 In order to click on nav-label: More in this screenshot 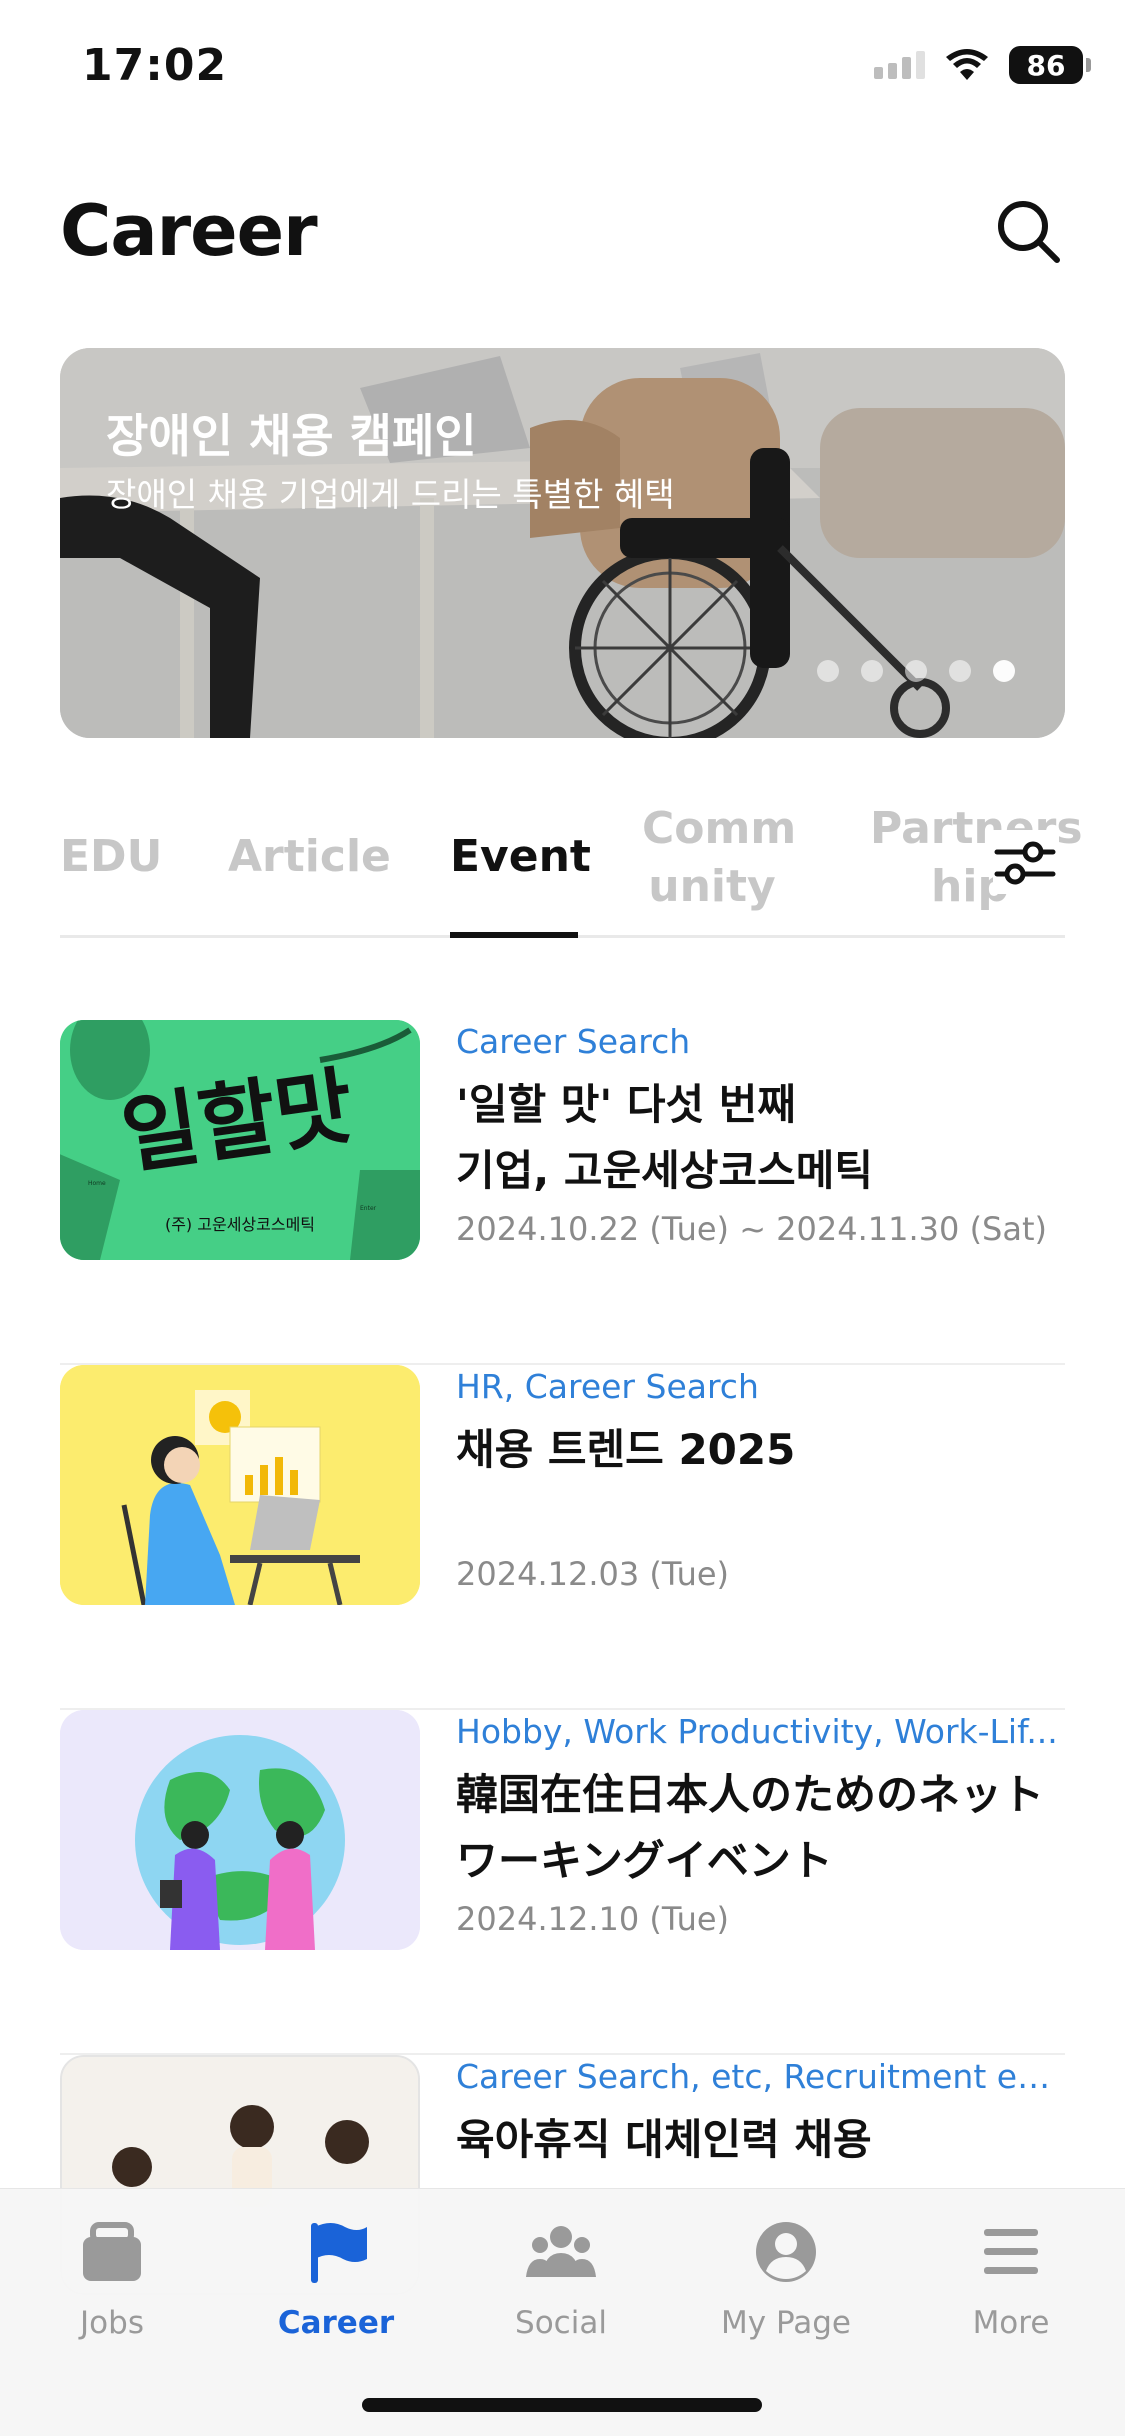, I will do `click(1011, 2323)`.